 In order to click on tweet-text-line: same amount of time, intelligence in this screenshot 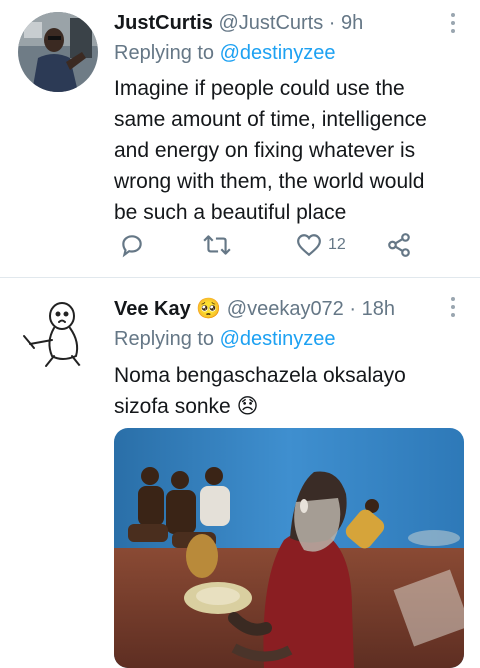, I will do `click(270, 119)`.